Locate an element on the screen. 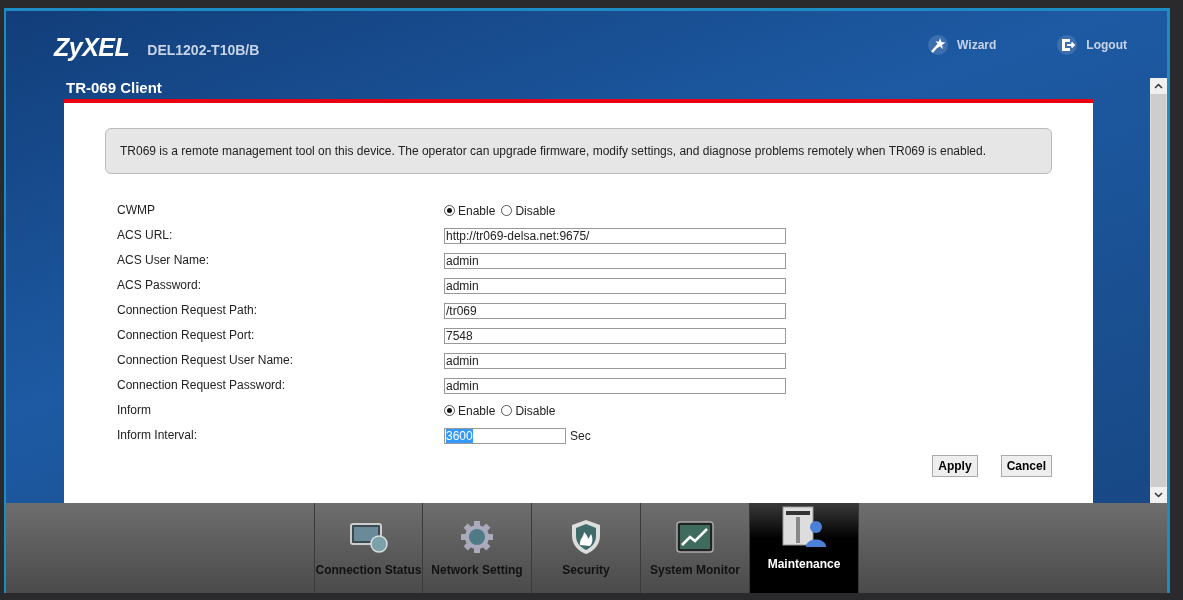 Image resolution: width=1183 pixels, height=600 pixels. wizard-link: Wizard is located at coordinates (962, 44).